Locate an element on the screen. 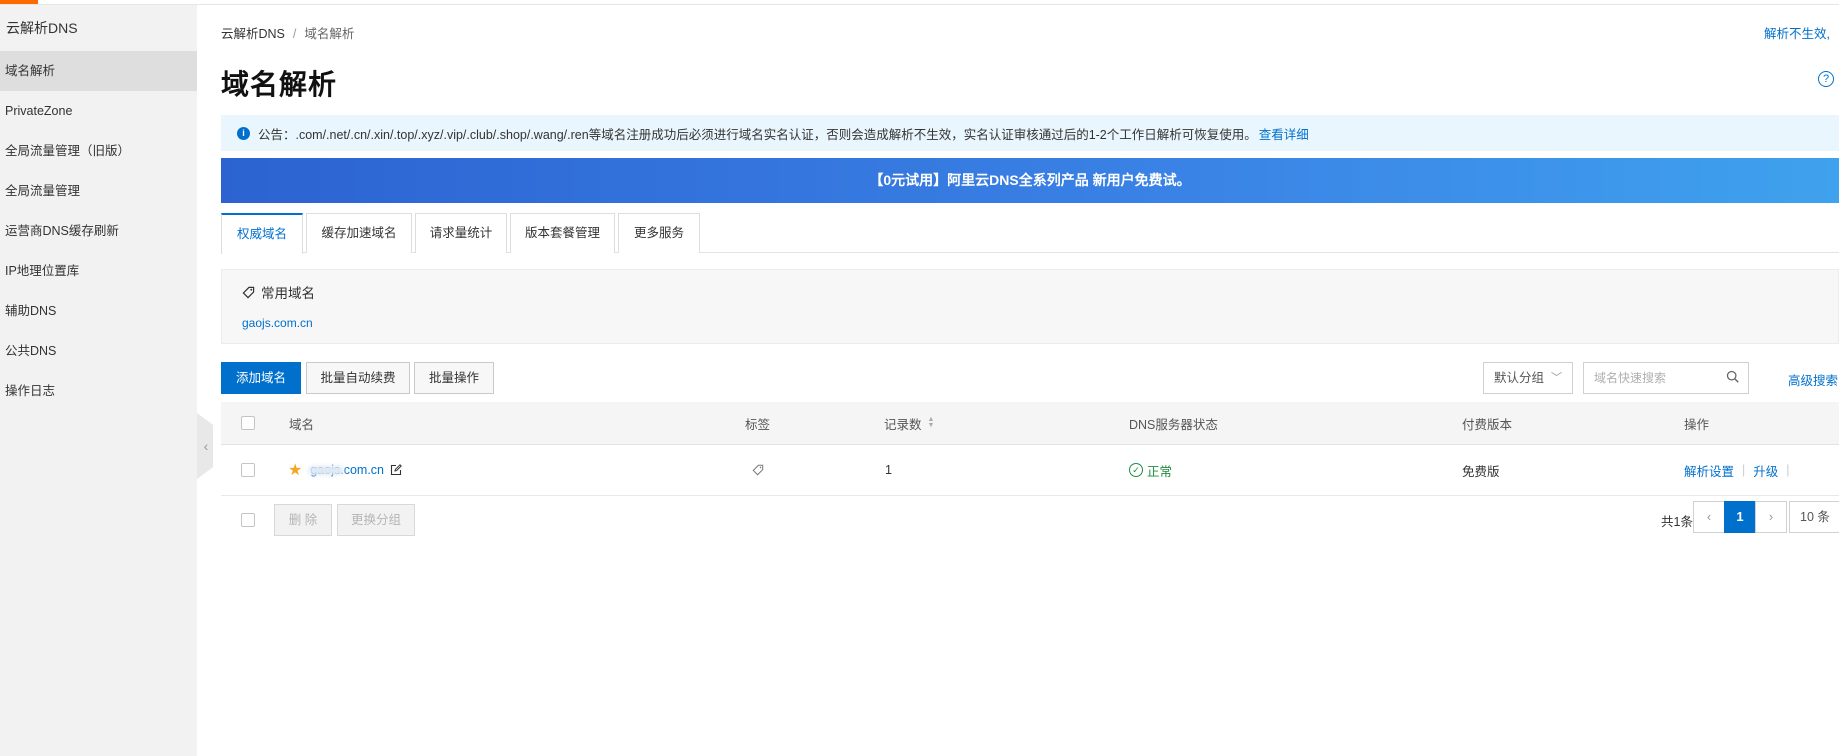 This screenshot has height=756, width=1839. tab-request-stats: 请求量统计 is located at coordinates (461, 233).